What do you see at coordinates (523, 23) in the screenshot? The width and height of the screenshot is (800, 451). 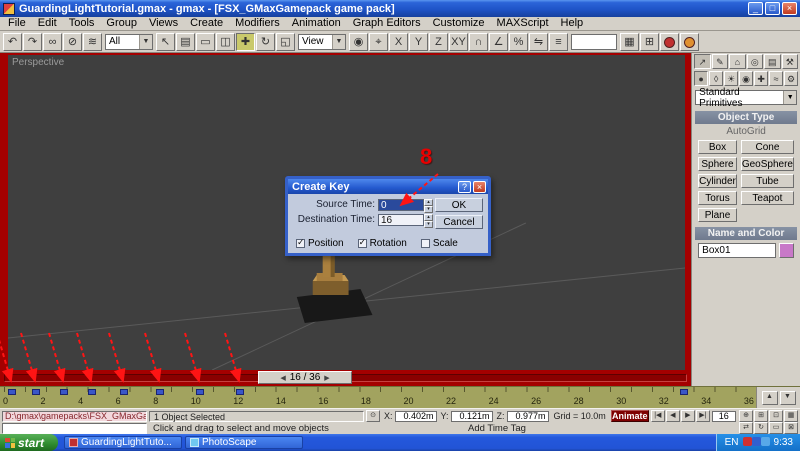 I see `menu-maxscript: MAXScript` at bounding box center [523, 23].